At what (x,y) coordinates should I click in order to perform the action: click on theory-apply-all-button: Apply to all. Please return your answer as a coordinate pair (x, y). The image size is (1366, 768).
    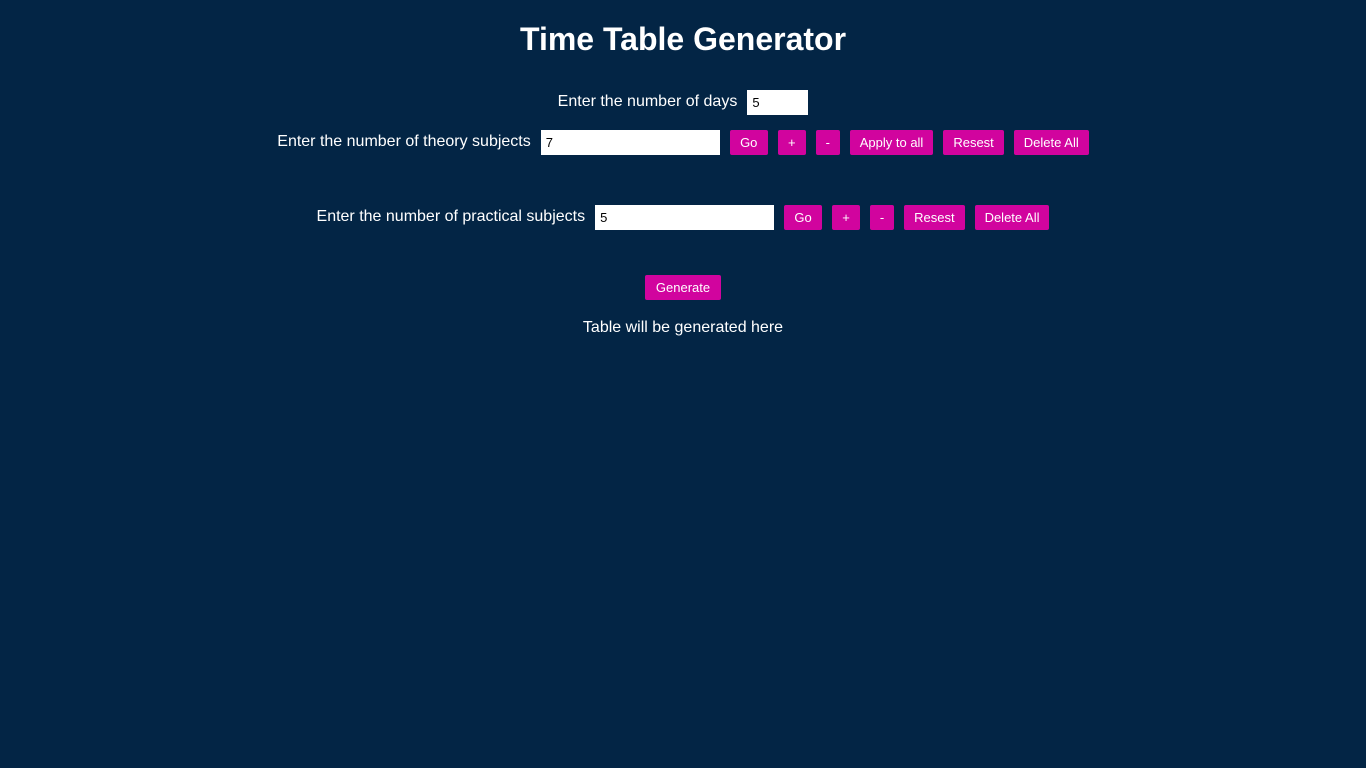
    Looking at the image, I should click on (891, 142).